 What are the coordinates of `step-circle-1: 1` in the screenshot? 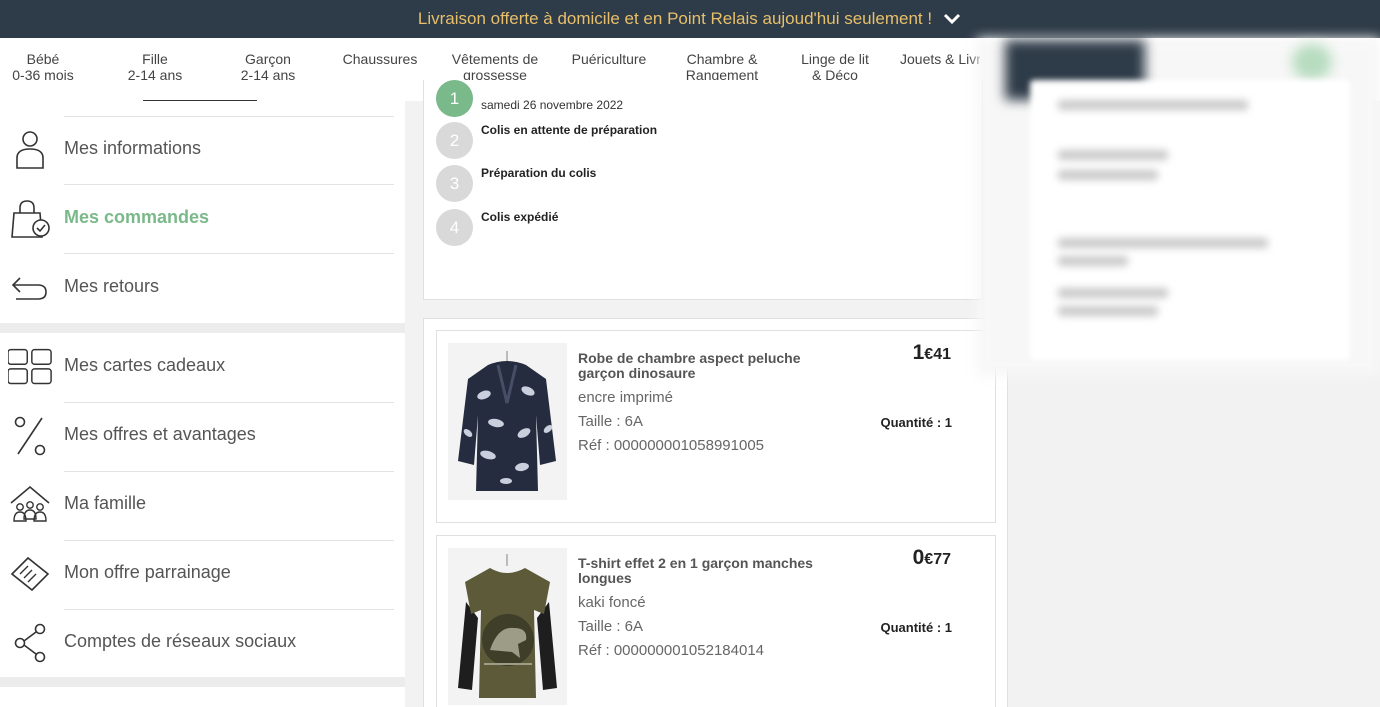 It's located at (454, 98).